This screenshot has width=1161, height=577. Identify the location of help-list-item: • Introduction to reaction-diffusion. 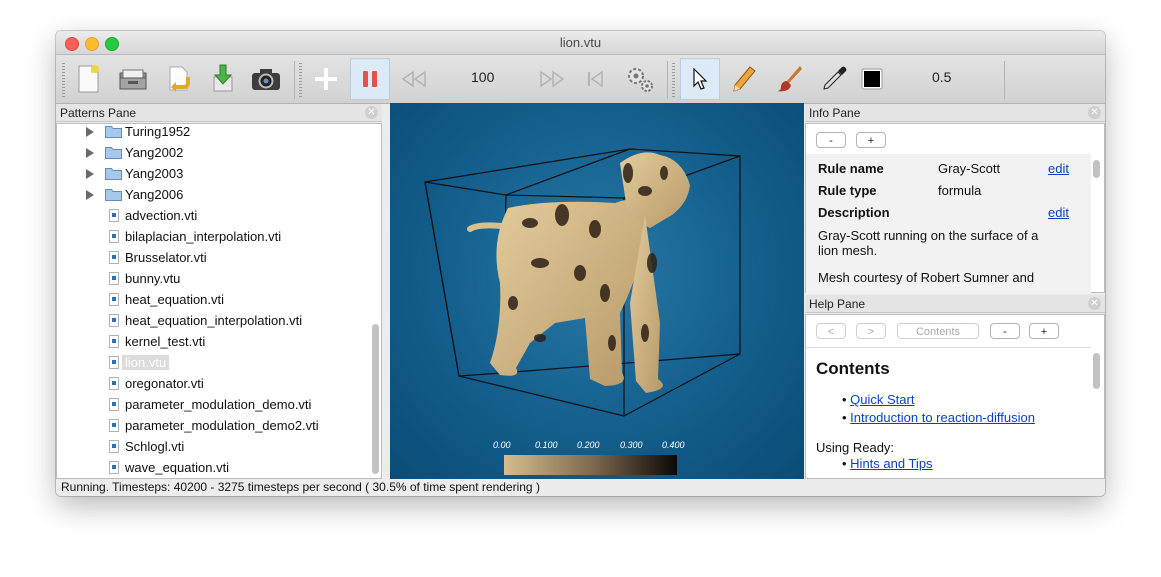
(938, 417).